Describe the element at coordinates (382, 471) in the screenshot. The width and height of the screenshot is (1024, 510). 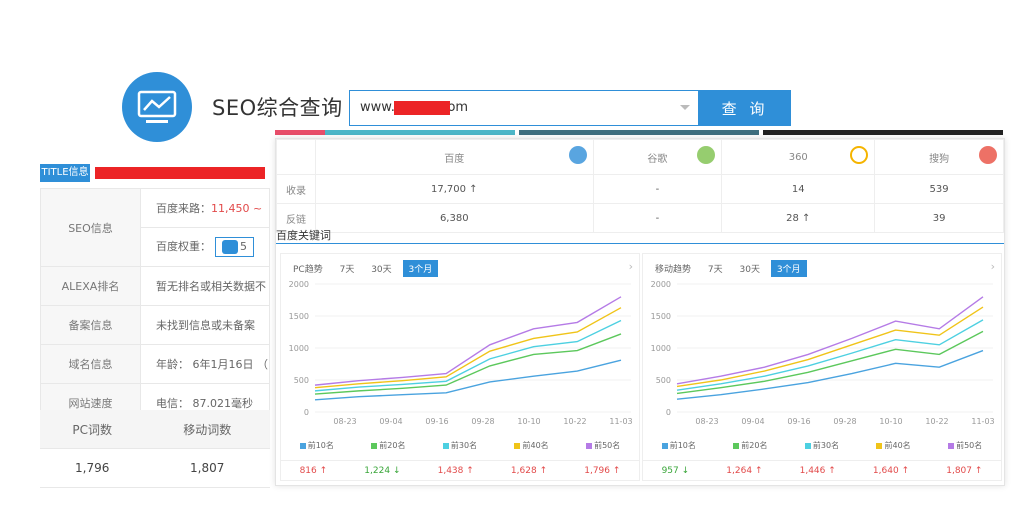
I see `rank-value: 1,224 ↓` at that location.